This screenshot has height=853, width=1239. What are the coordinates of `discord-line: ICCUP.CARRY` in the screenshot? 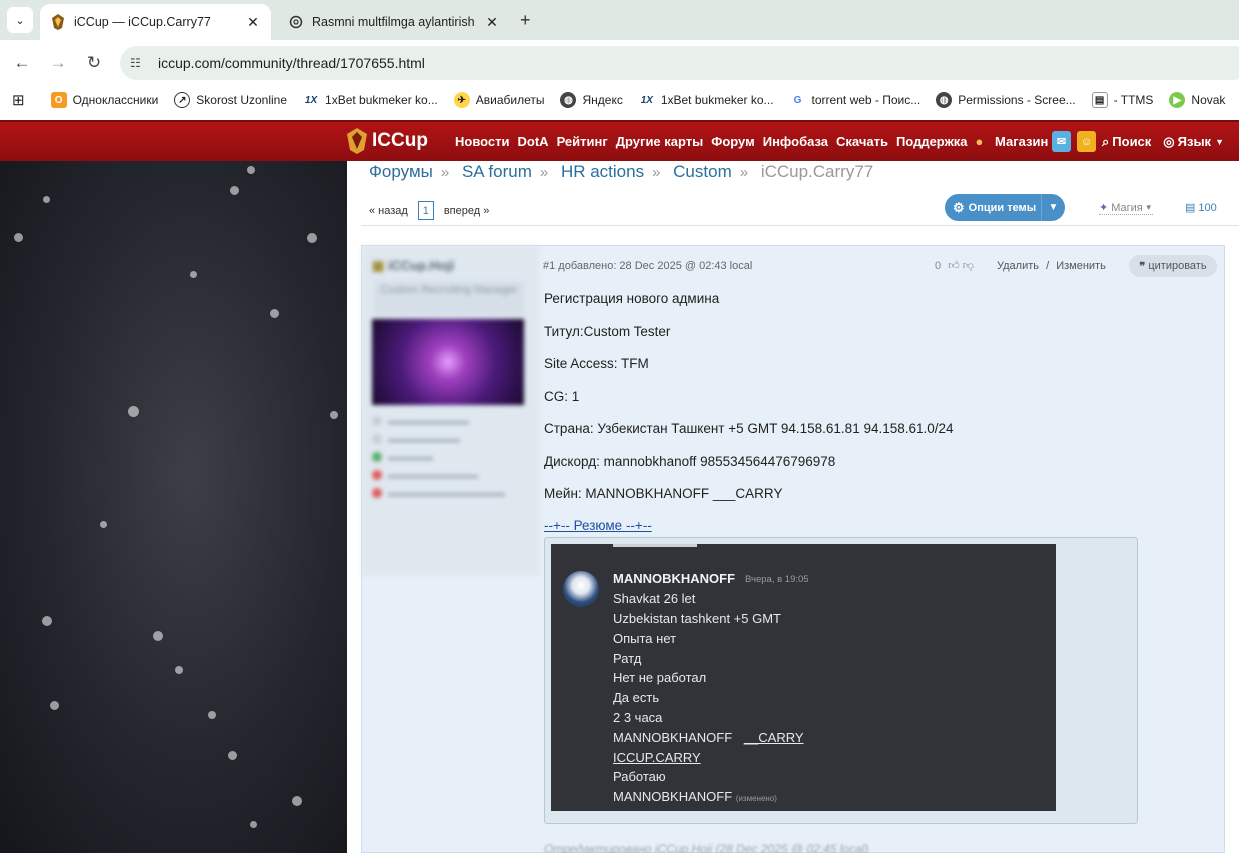 It's located at (657, 757).